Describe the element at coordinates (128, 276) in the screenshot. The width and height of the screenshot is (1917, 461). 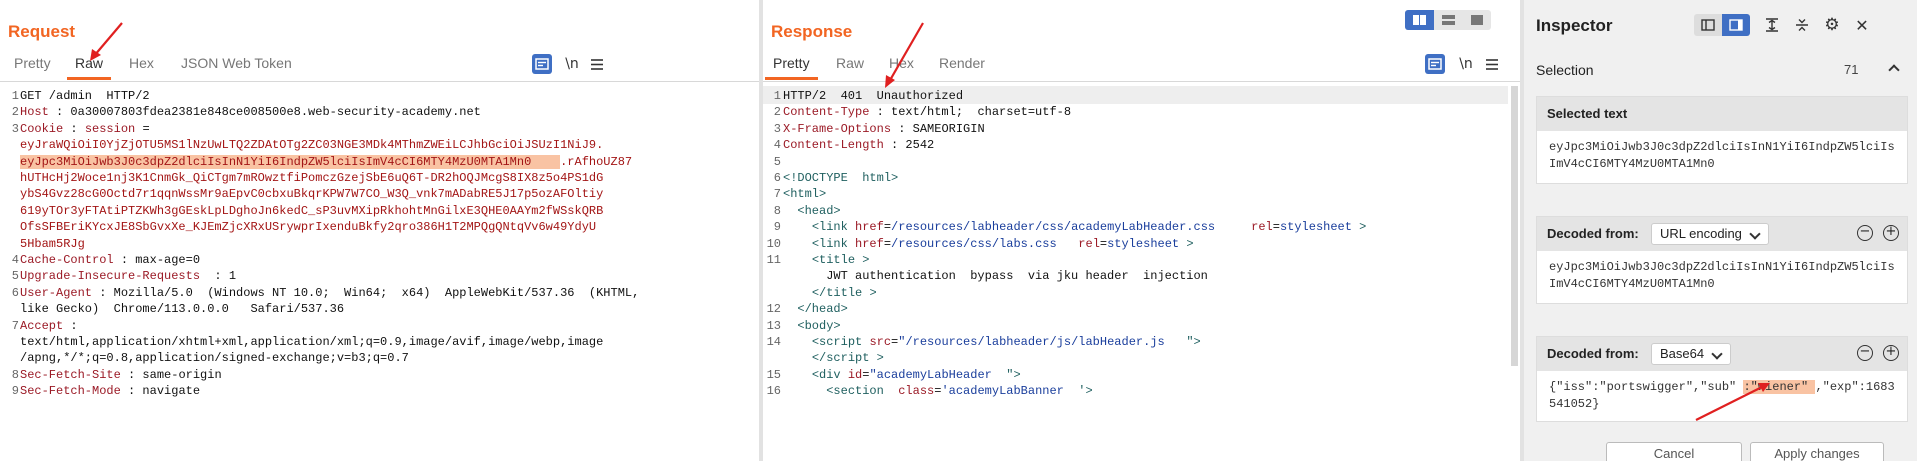
I see `code-line: Upgrade-Insecure-Requests : 1` at that location.